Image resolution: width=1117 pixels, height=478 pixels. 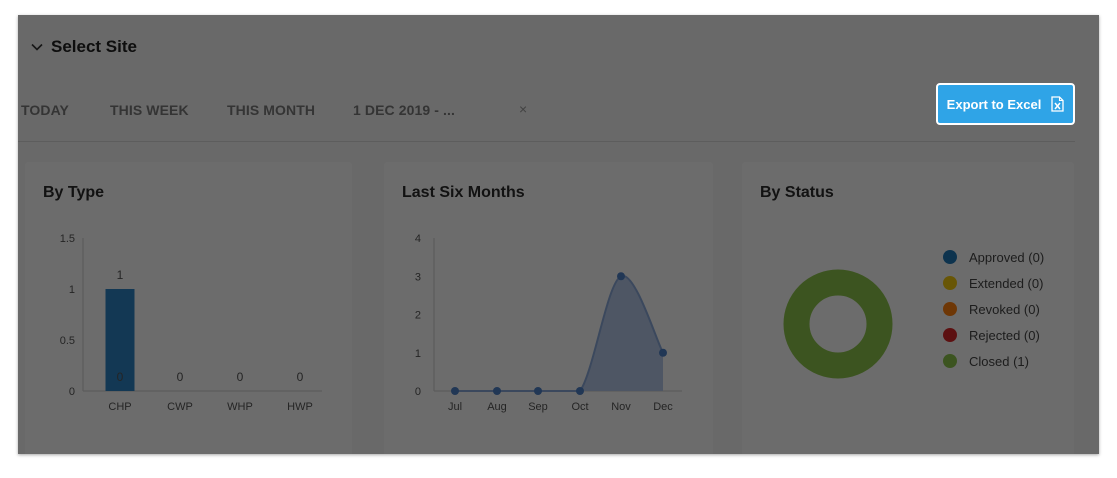 What do you see at coordinates (418, 239) in the screenshot?
I see `y-tick-label: 4` at bounding box center [418, 239].